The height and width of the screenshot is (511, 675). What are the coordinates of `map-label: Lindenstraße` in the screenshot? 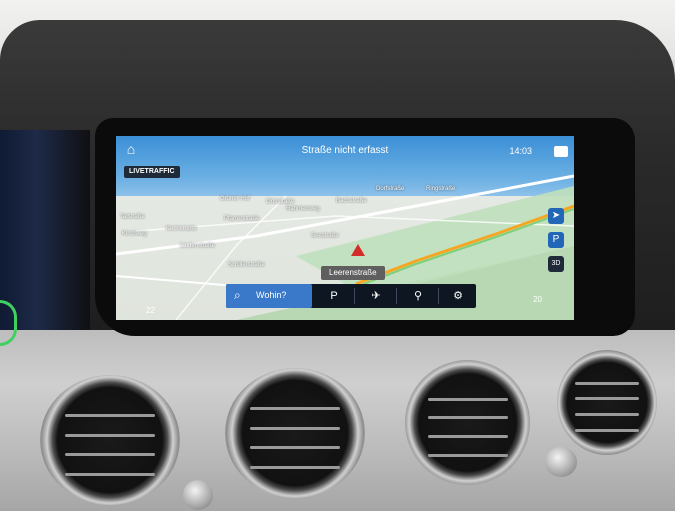 It's located at (198, 246).